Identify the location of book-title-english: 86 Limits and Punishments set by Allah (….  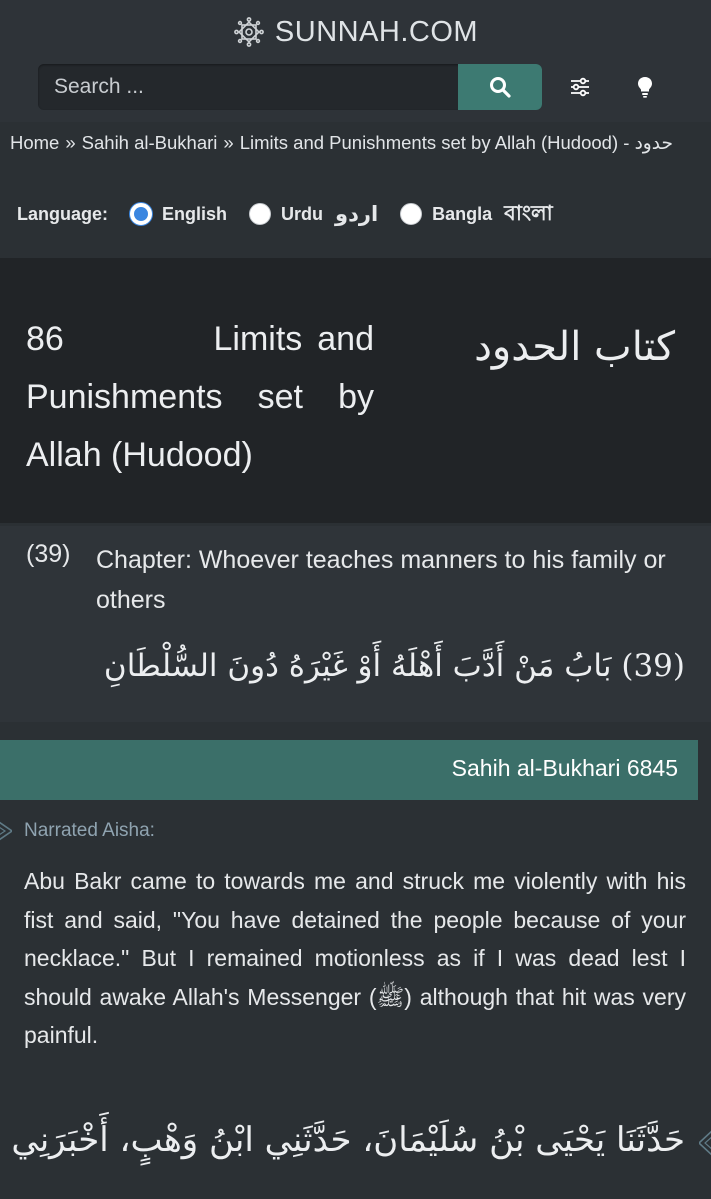
(200, 397).